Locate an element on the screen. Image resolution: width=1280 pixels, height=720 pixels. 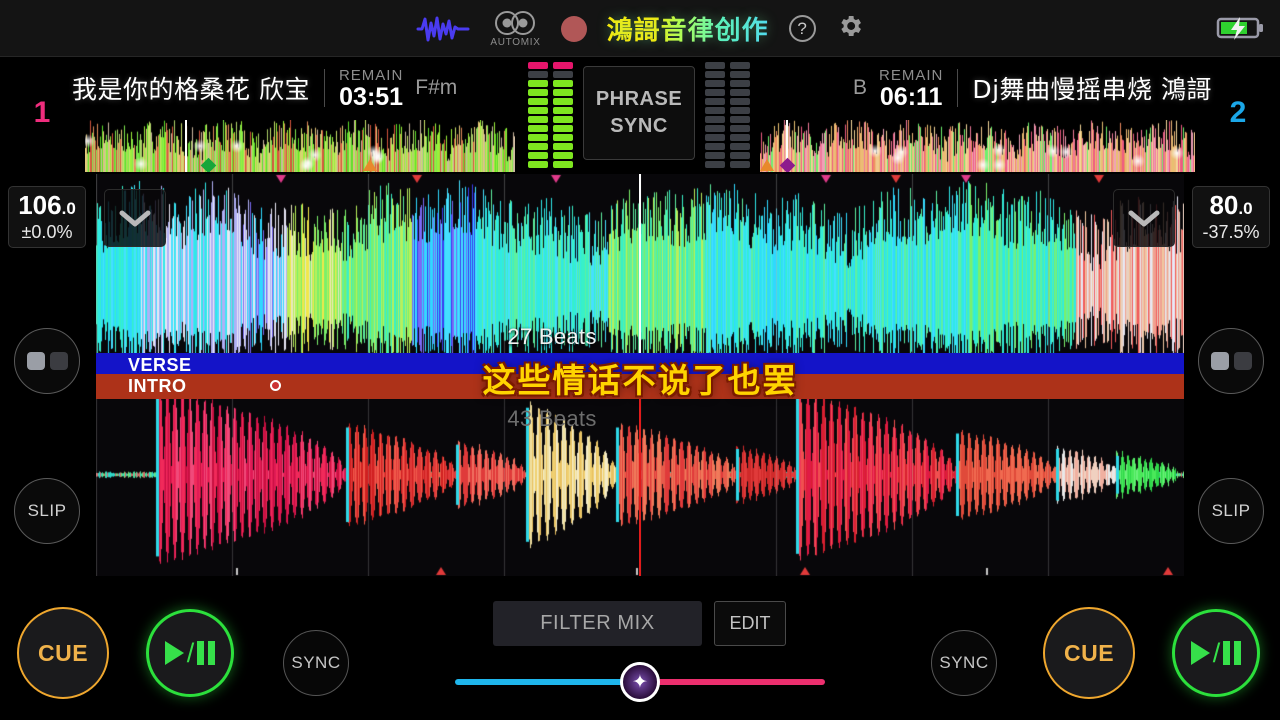
phrase-sync-line1: PHRASE is located at coordinates (639, 99).